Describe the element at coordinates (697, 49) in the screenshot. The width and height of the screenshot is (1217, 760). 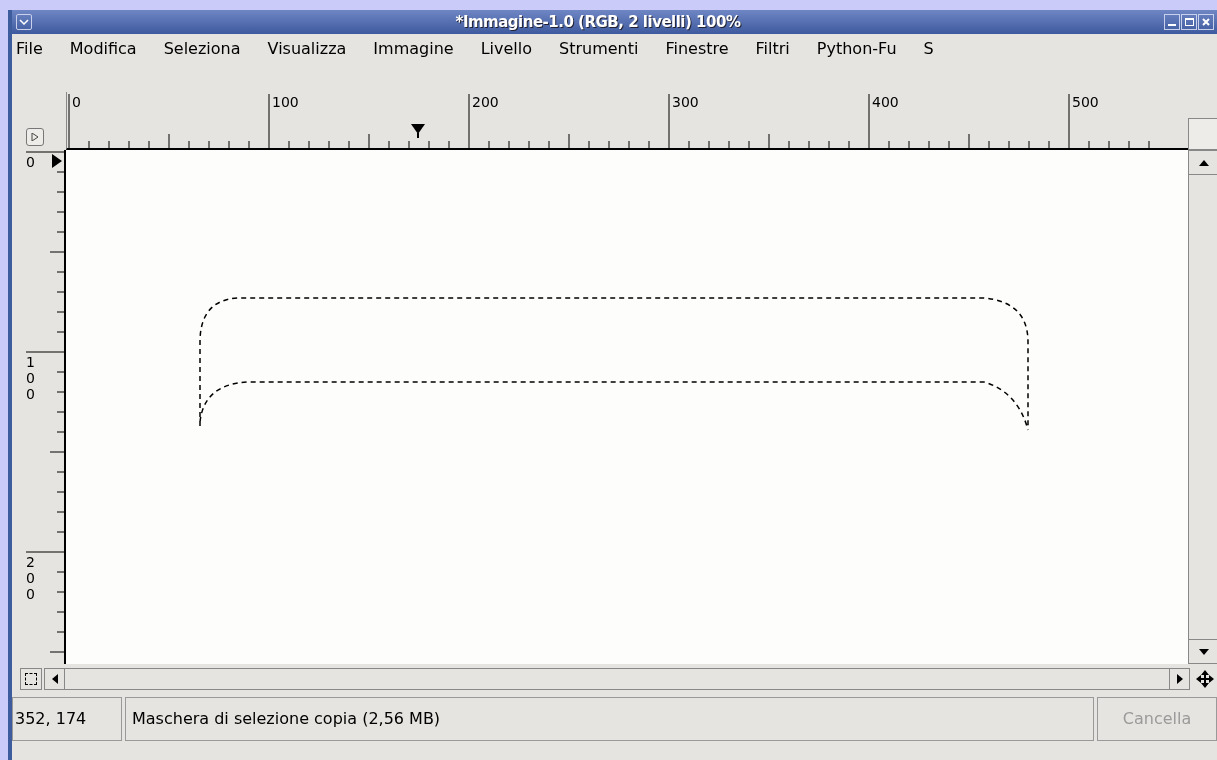
I see `menu-item: Finestre` at that location.